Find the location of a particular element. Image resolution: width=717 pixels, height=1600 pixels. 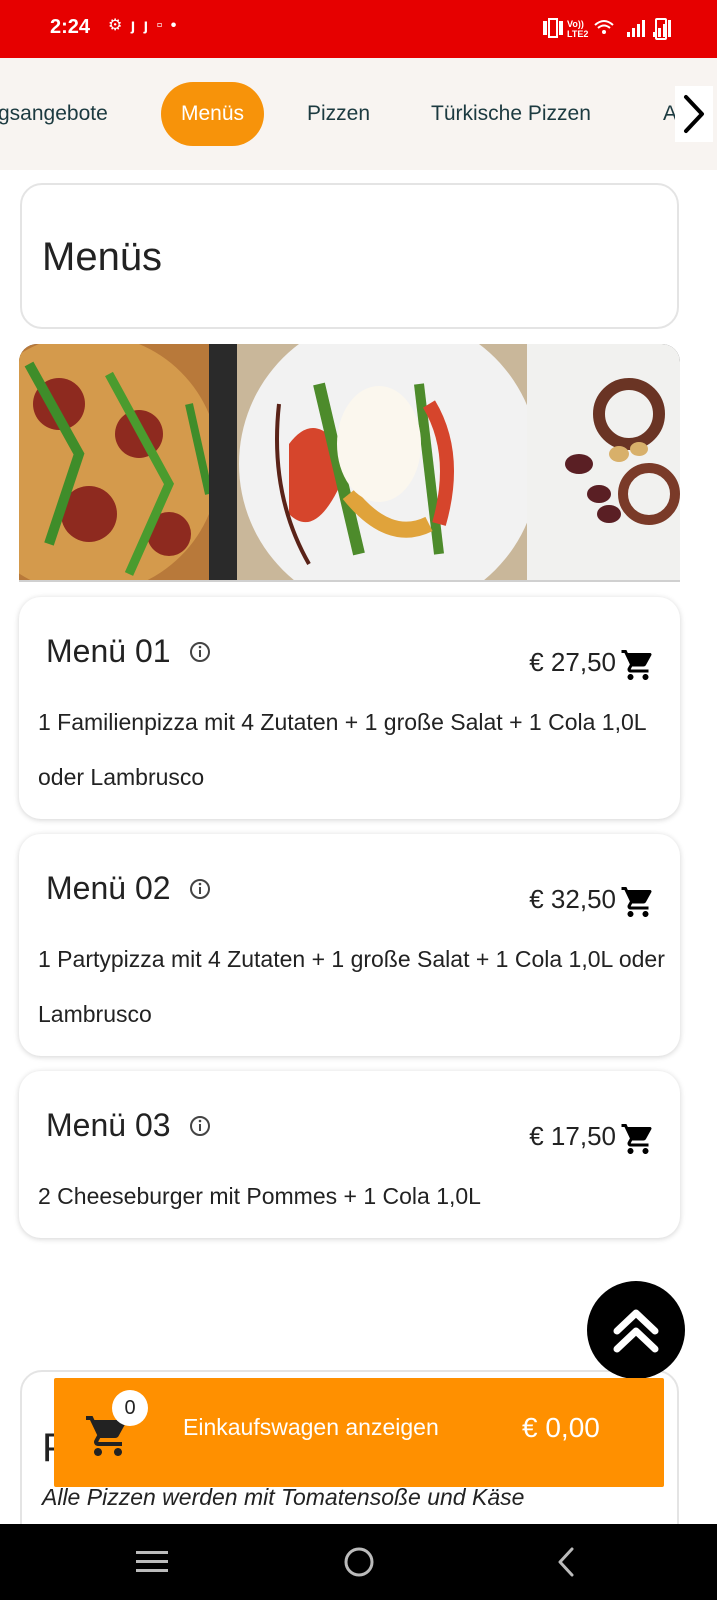

menu-item-price: € 32,50 is located at coordinates (572, 899).